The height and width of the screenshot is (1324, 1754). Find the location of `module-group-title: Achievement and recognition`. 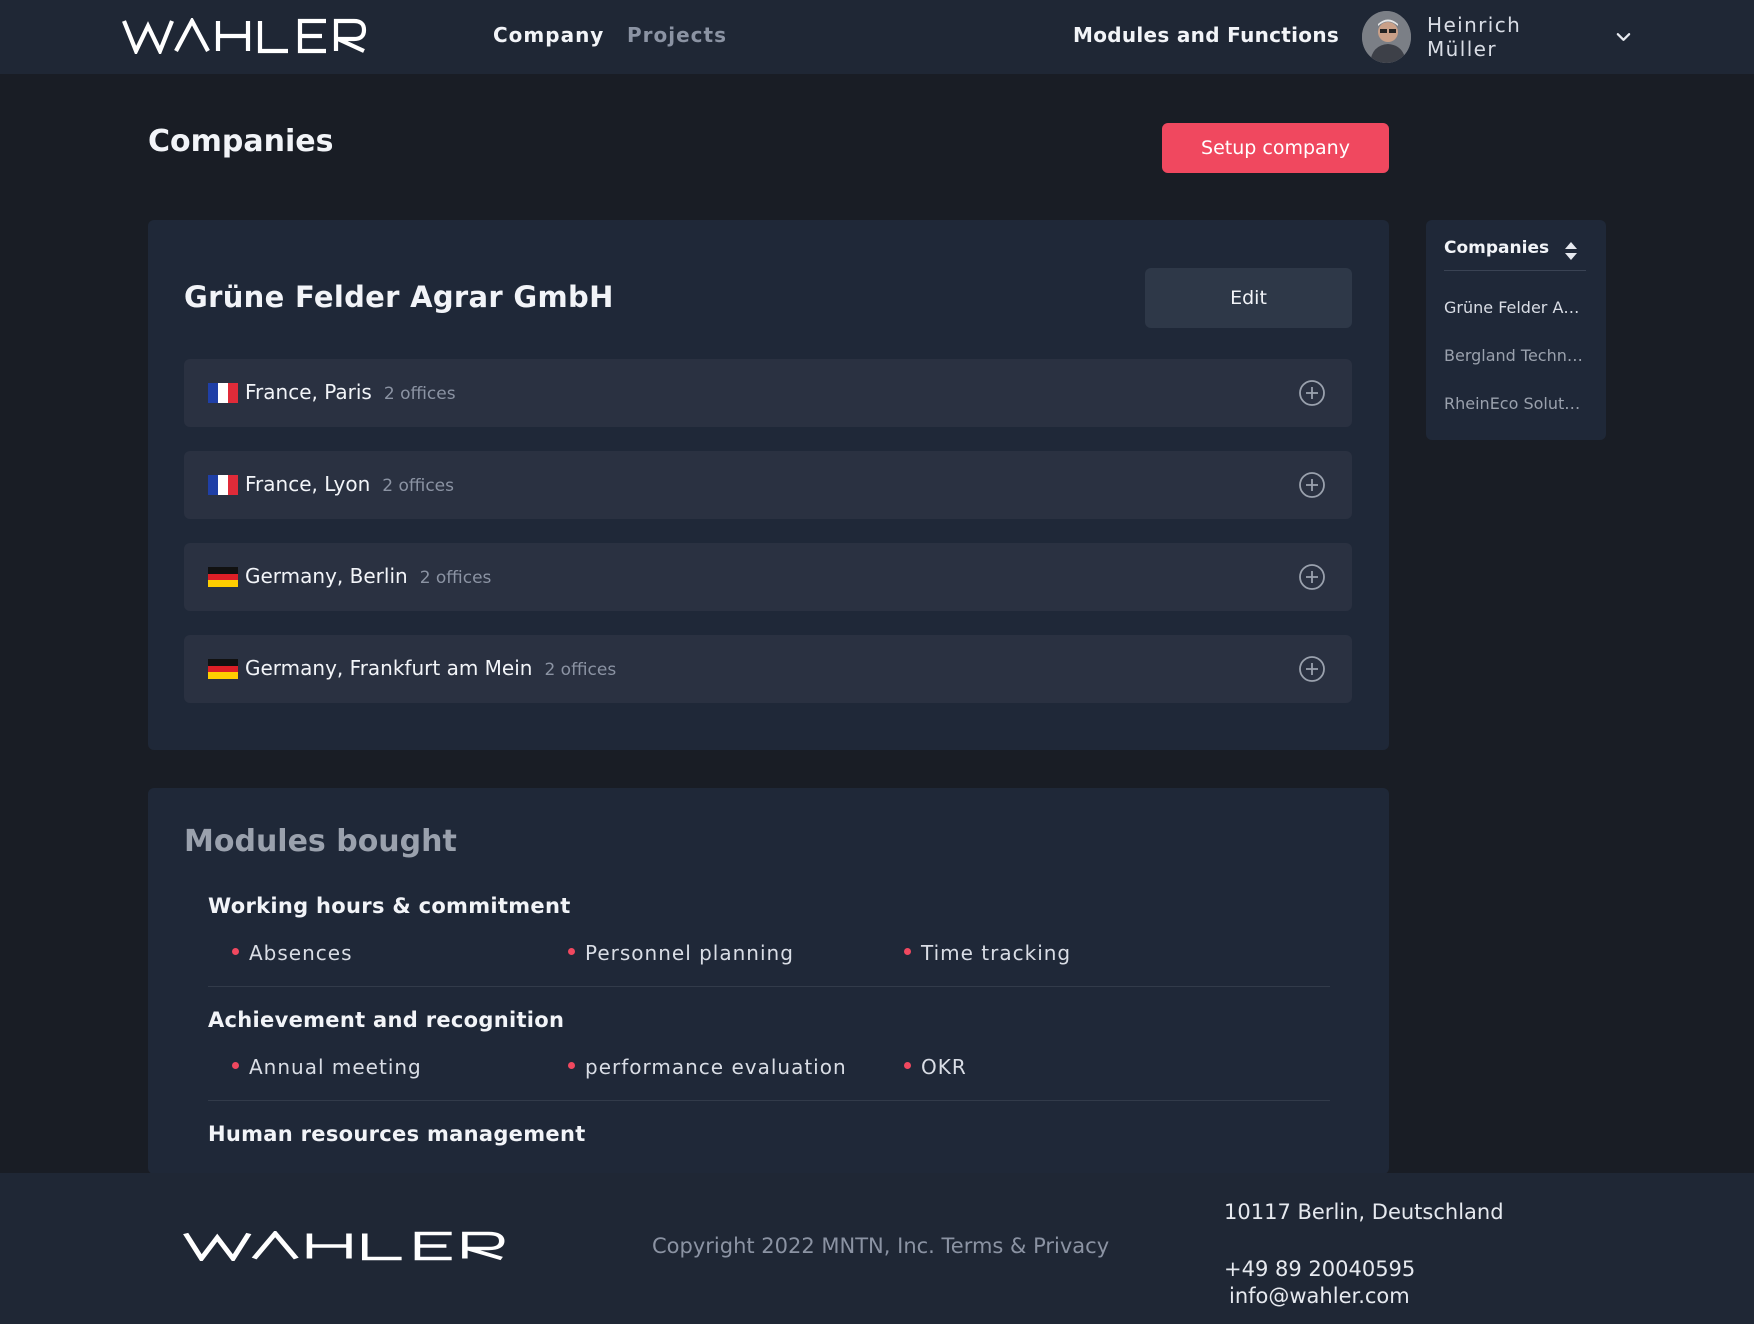

module-group-title: Achievement and recognition is located at coordinates (386, 1020).